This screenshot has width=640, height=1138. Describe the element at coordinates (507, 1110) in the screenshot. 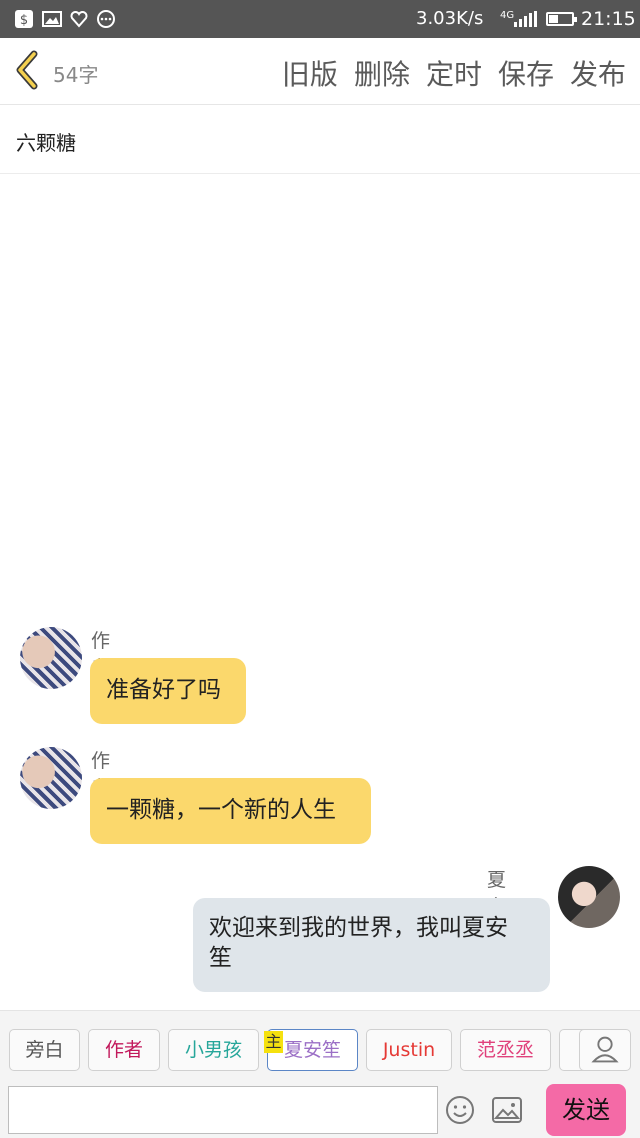

I see `image-picker-icon` at that location.